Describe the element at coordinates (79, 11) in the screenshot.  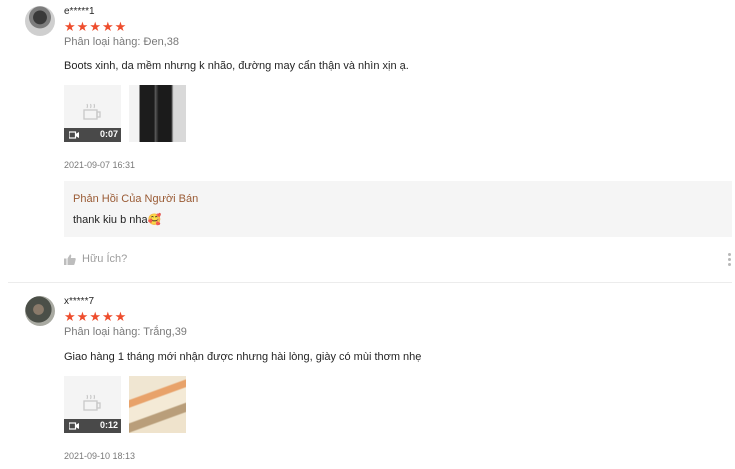
I see `reviewer-username: e*****1` at that location.